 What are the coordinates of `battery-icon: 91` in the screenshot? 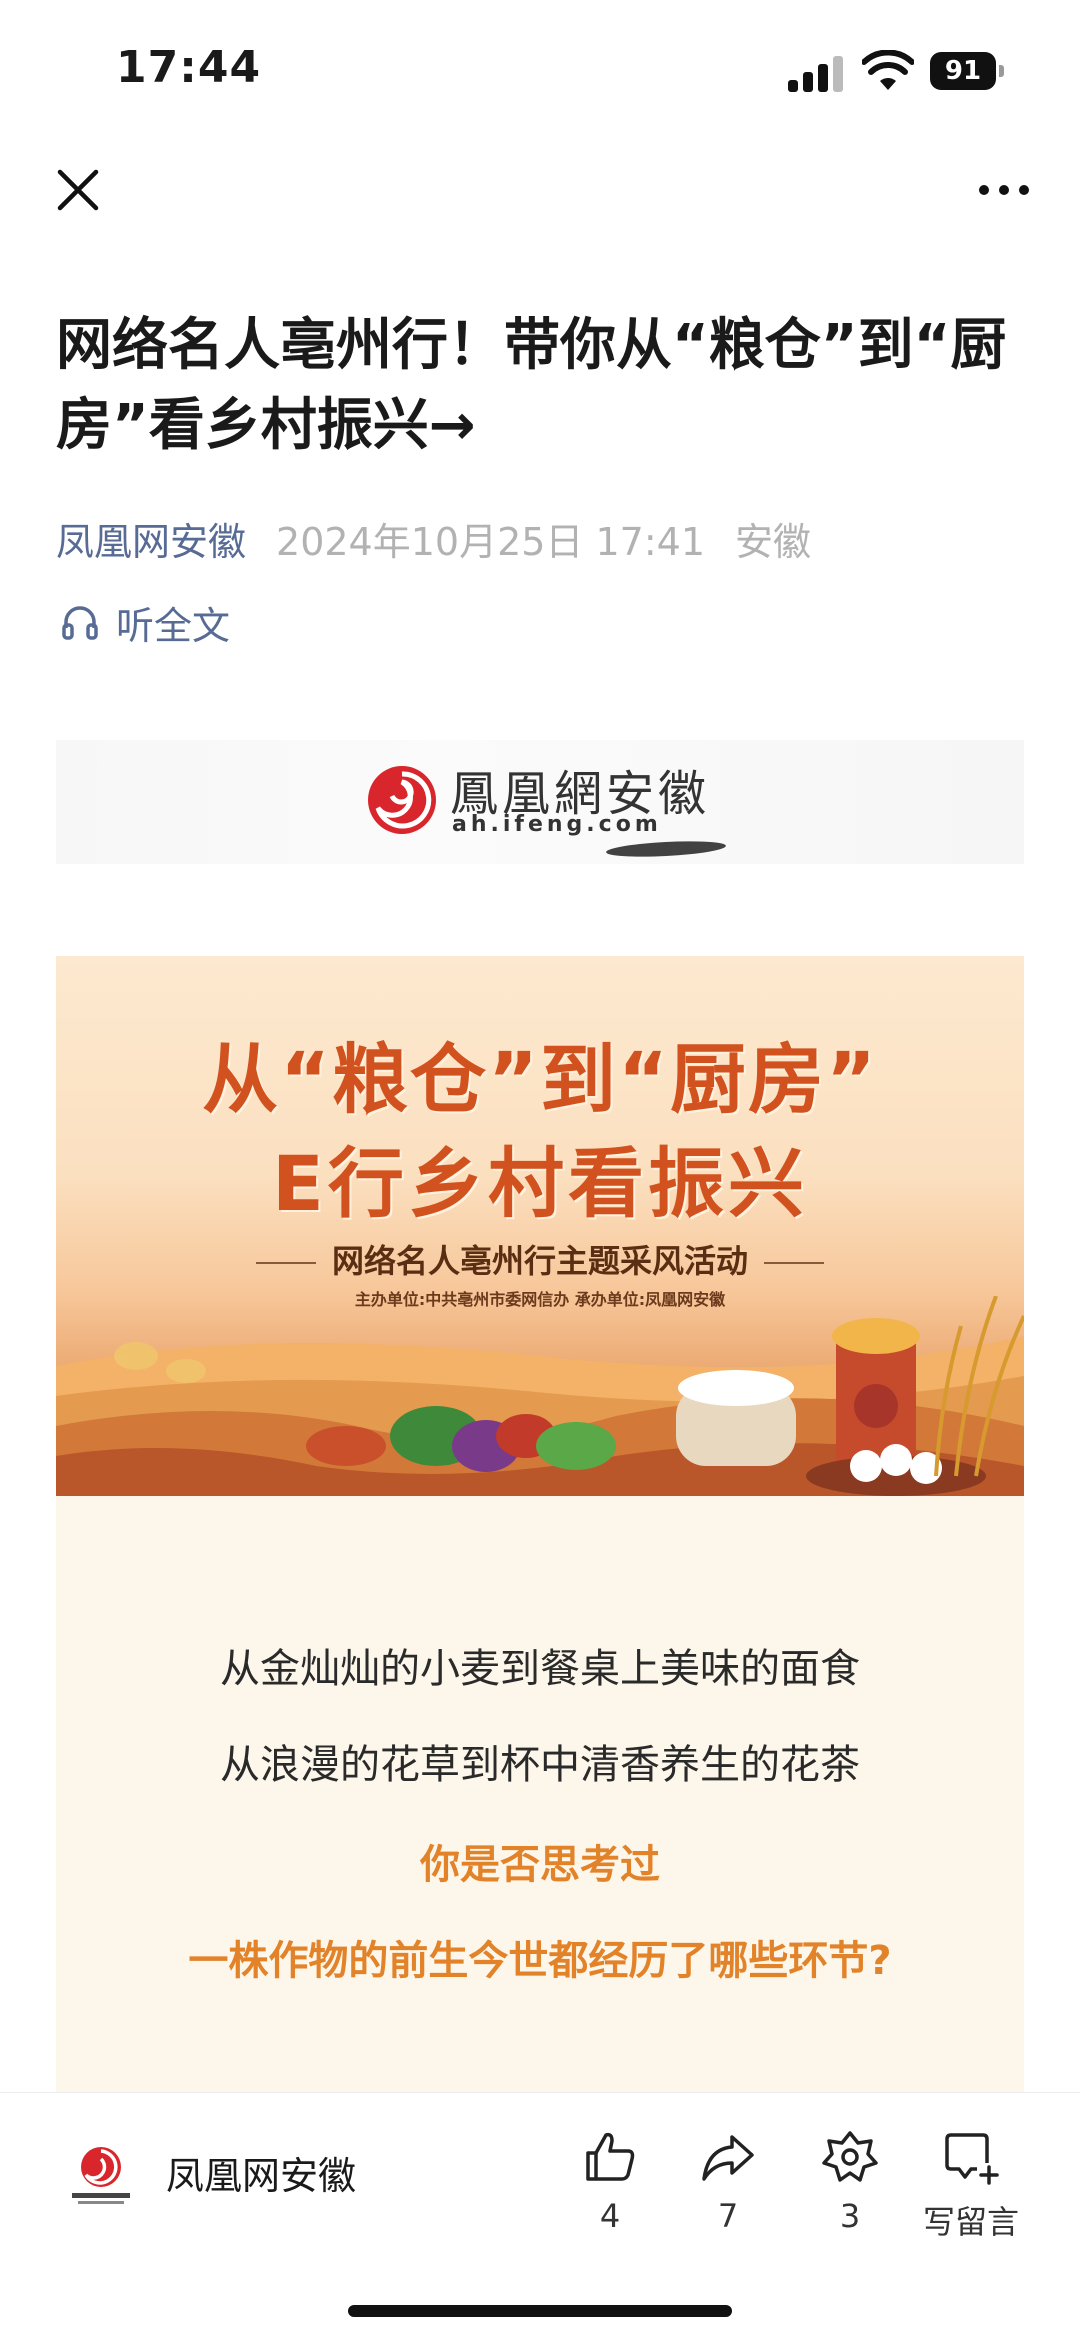 It's located at (967, 71).